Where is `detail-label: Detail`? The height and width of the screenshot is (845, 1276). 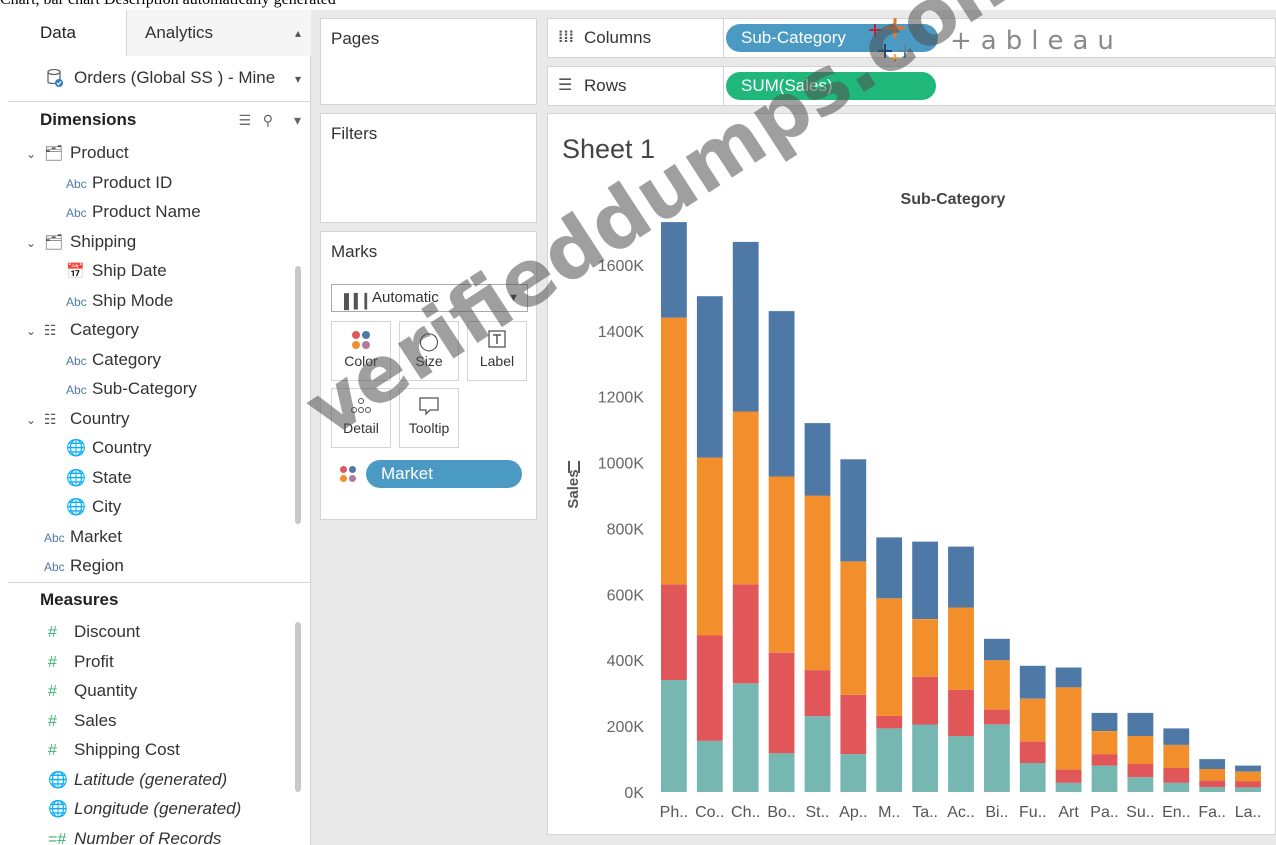
detail-label: Detail is located at coordinates (361, 428).